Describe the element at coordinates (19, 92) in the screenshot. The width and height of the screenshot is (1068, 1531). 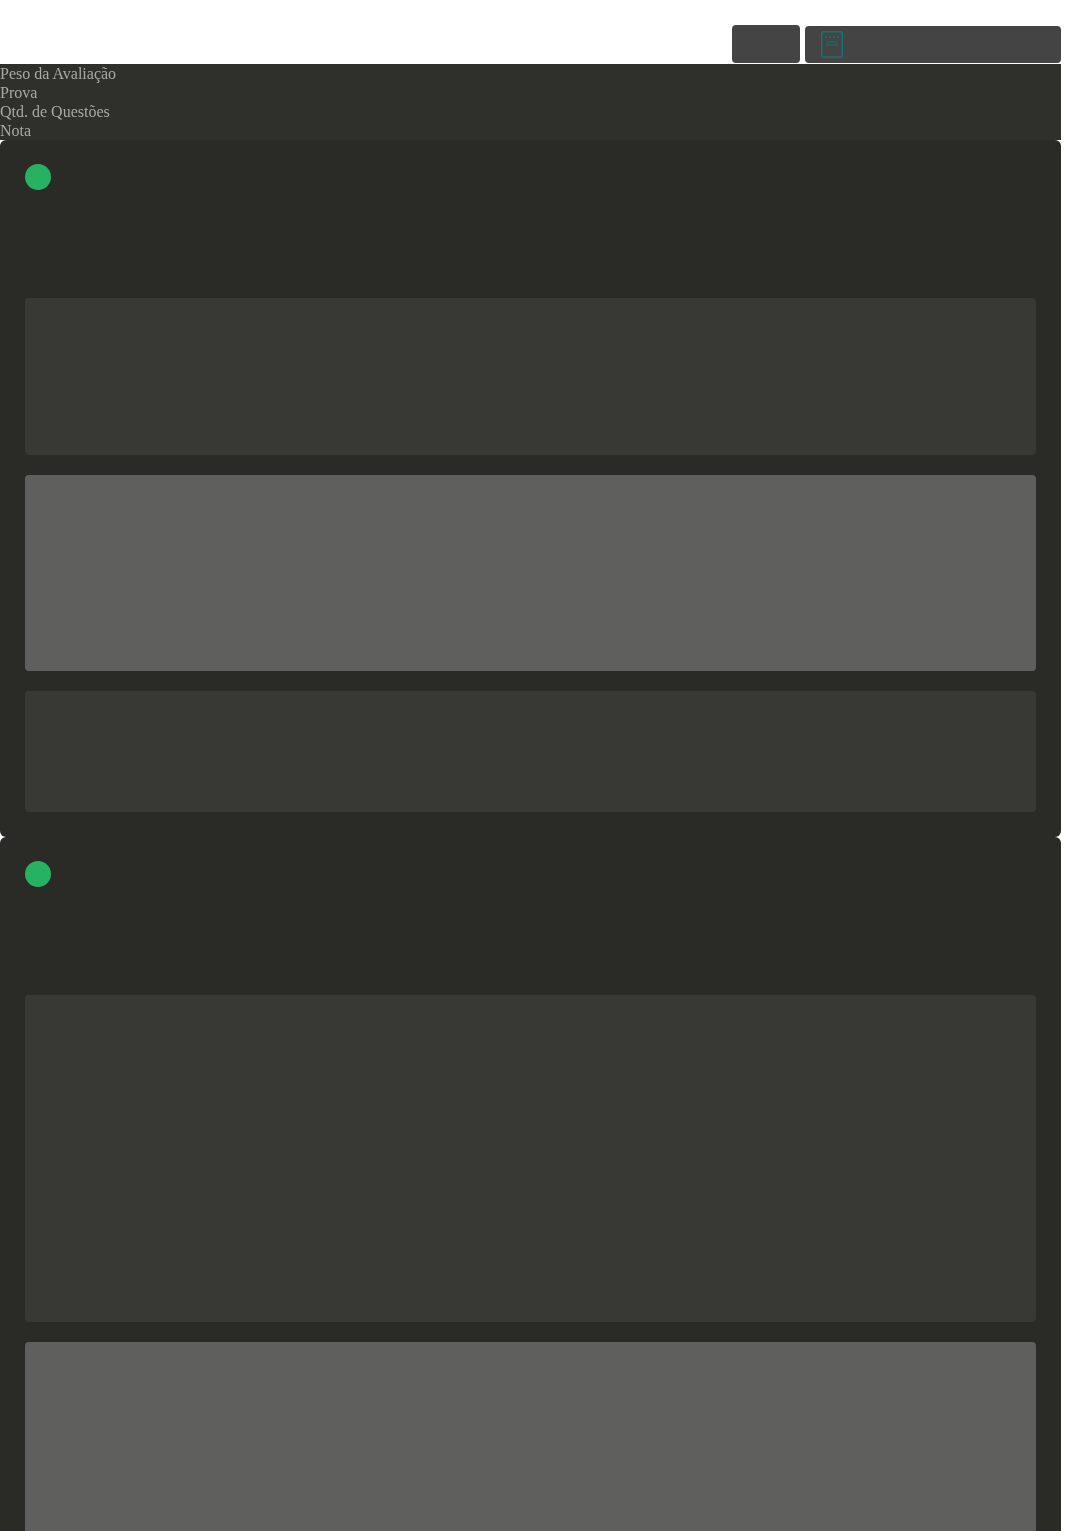
I see `field-label: Prova` at that location.